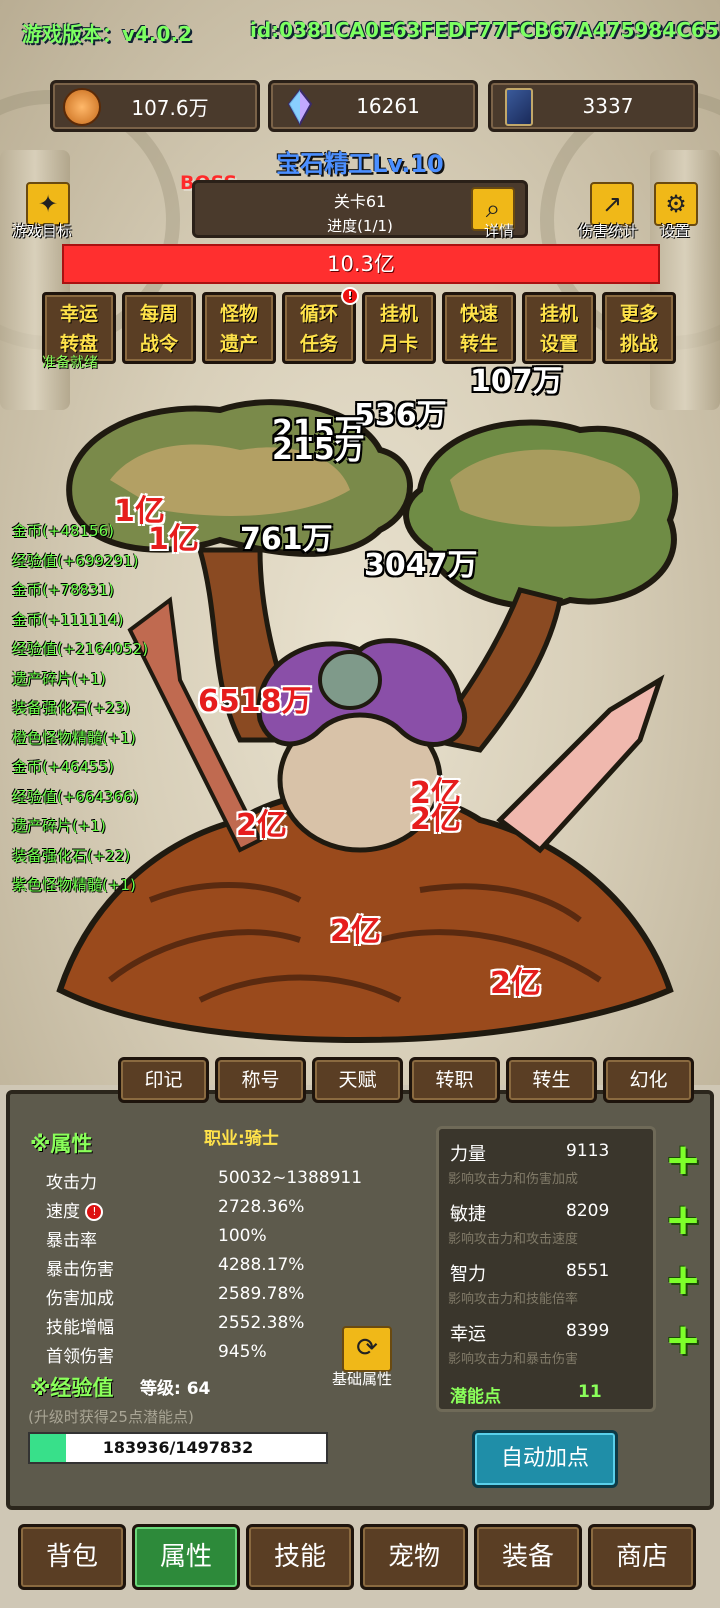 The image size is (720, 1608). What do you see at coordinates (80, 649) in the screenshot?
I see `loot-log-entry: 经验值(+2164052)` at bounding box center [80, 649].